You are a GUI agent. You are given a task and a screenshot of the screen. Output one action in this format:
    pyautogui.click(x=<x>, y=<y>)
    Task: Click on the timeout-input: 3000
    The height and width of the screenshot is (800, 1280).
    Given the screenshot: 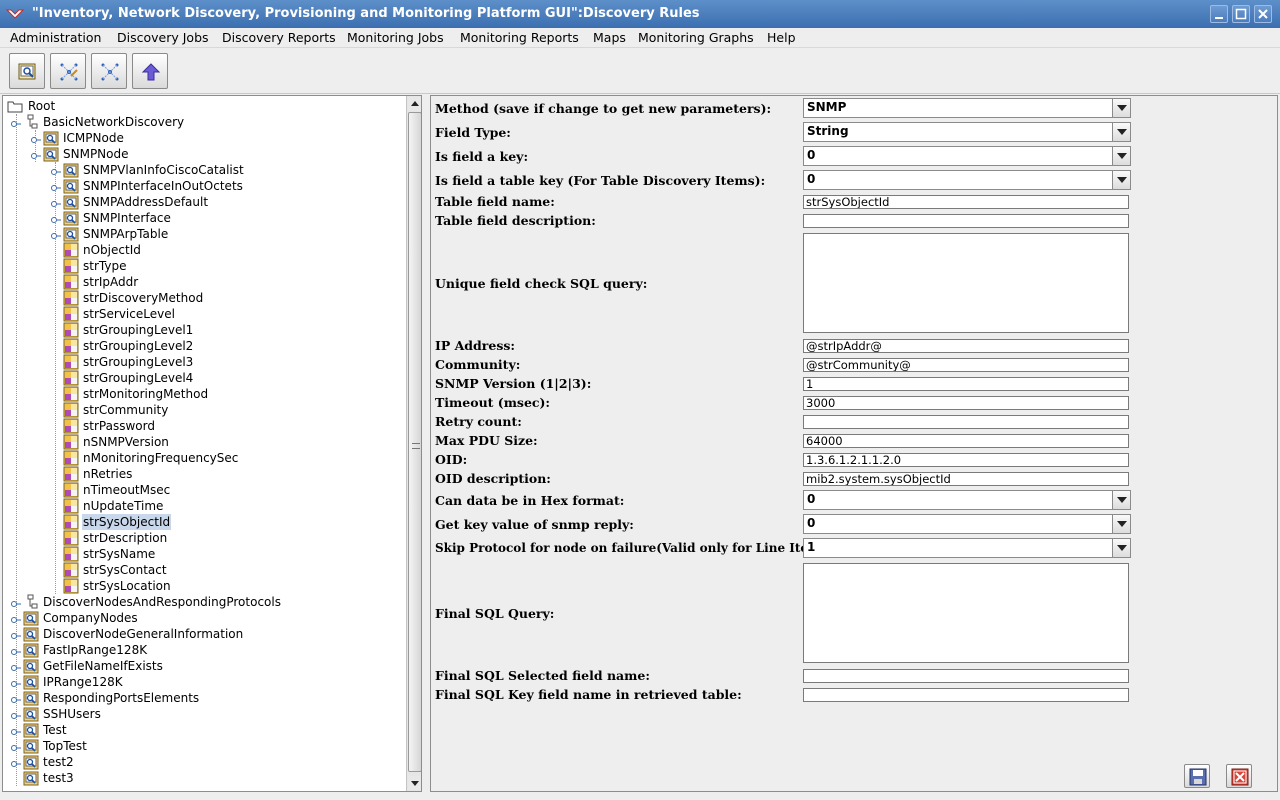 What is the action you would take?
    pyautogui.click(x=966, y=403)
    